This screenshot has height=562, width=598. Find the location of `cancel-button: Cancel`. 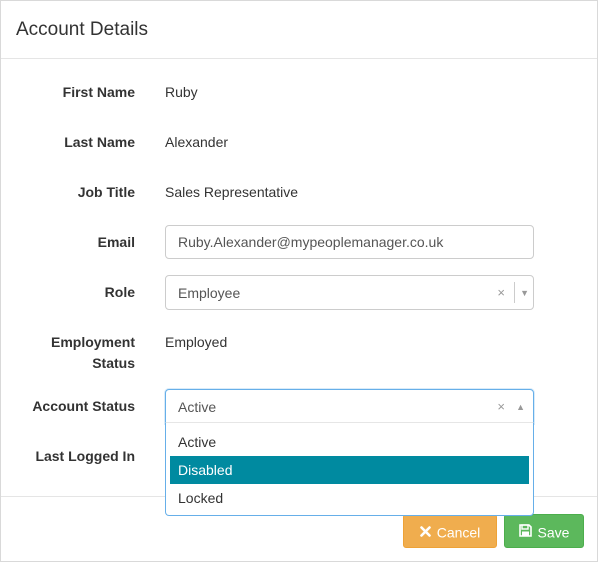

cancel-button: Cancel is located at coordinates (450, 531).